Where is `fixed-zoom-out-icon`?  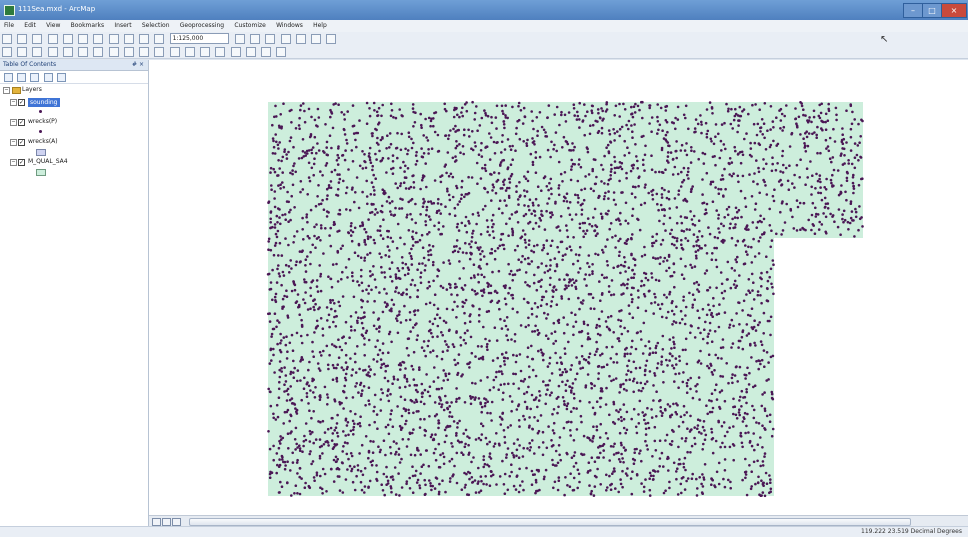 fixed-zoom-out-icon is located at coordinates (83, 52).